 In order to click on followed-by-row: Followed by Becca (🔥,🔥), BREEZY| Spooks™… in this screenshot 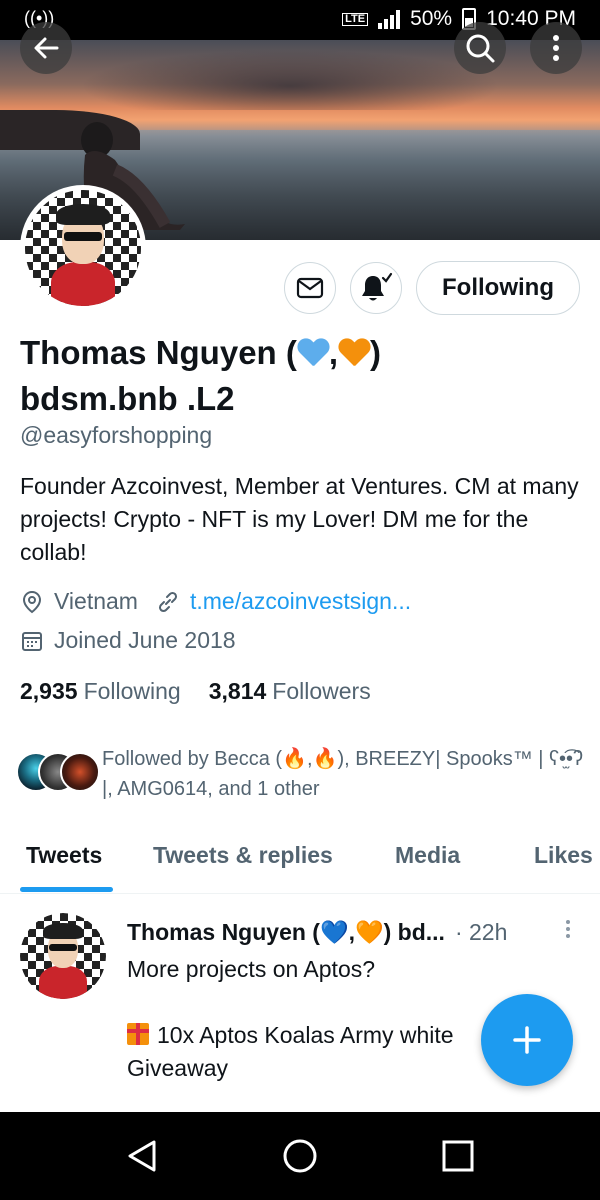, I will do `click(301, 775)`.